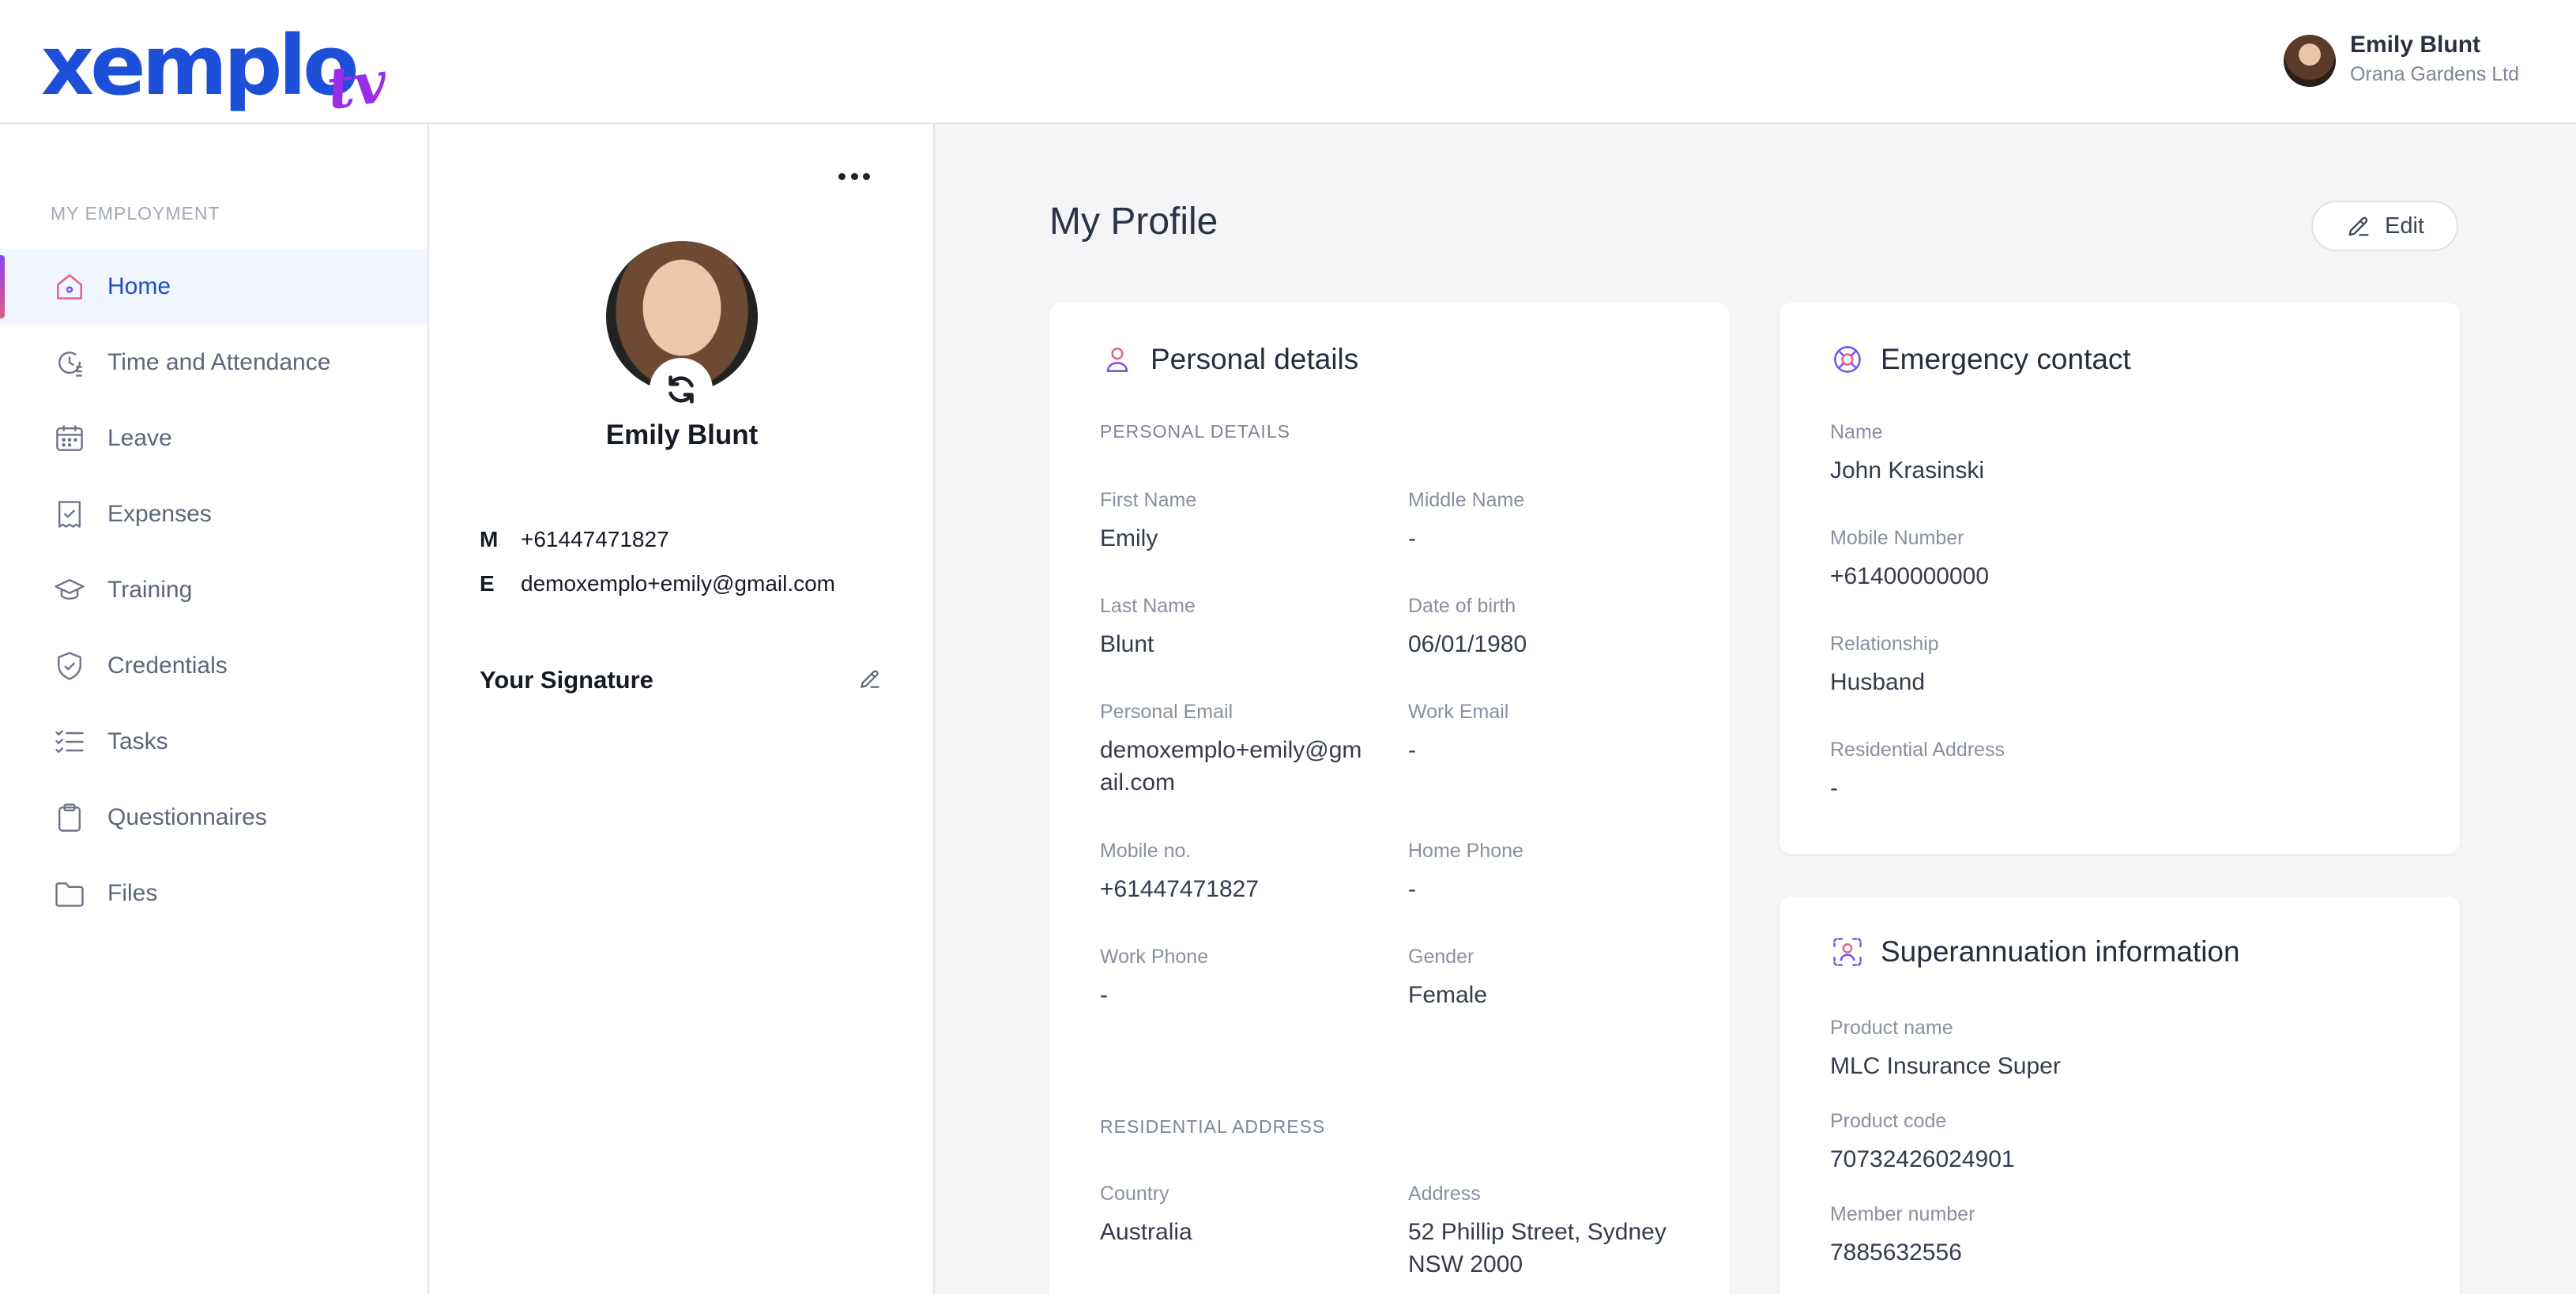 Image resolution: width=2576 pixels, height=1294 pixels. Describe the element at coordinates (2404, 226) in the screenshot. I see `edit-button-label: Edit` at that location.